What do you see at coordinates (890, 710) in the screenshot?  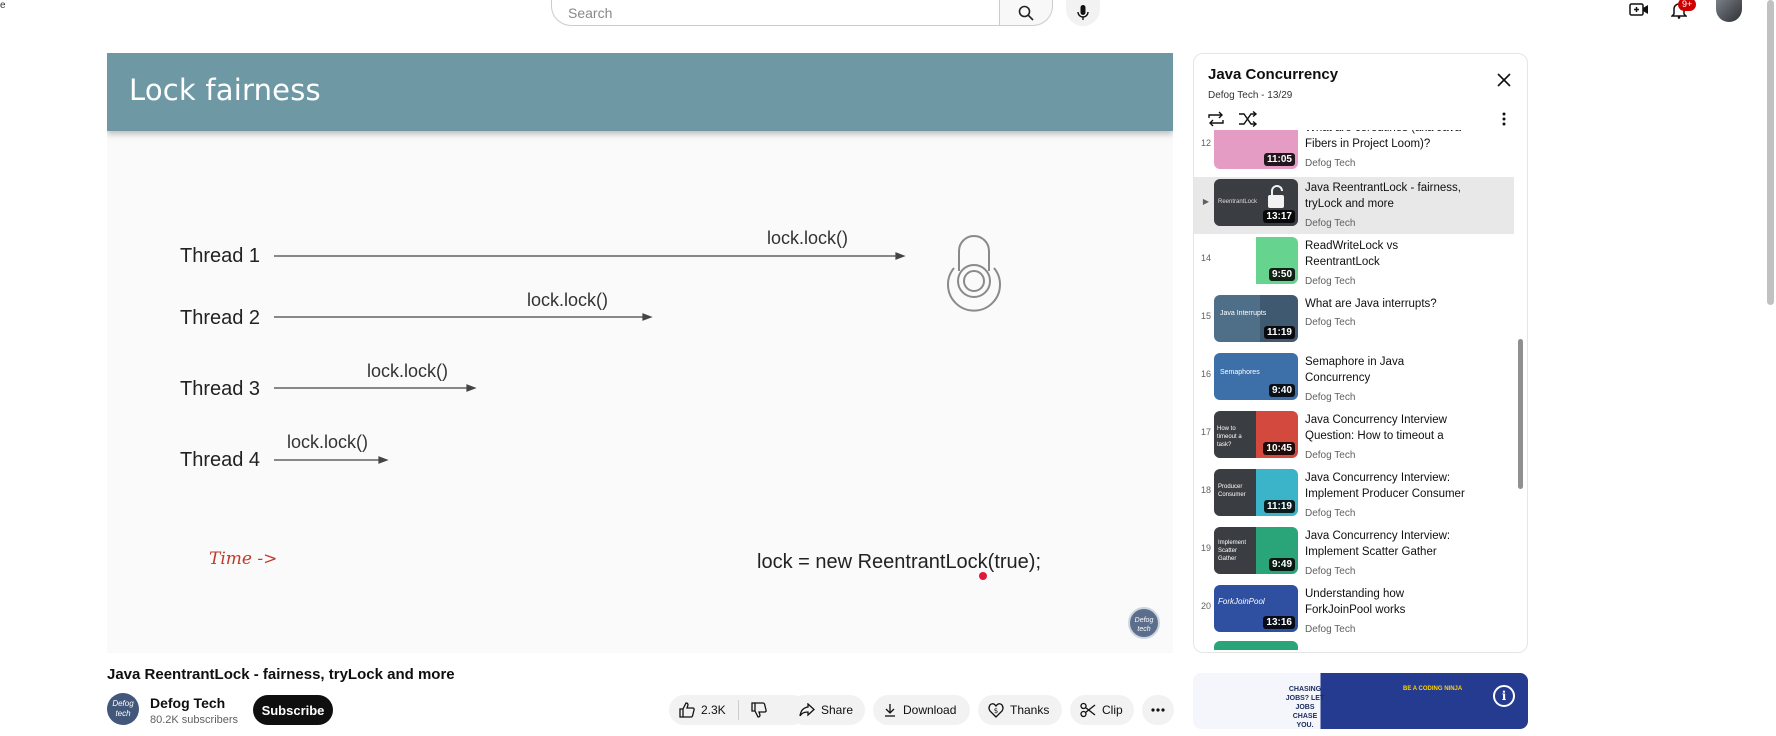 I see `download-icon` at bounding box center [890, 710].